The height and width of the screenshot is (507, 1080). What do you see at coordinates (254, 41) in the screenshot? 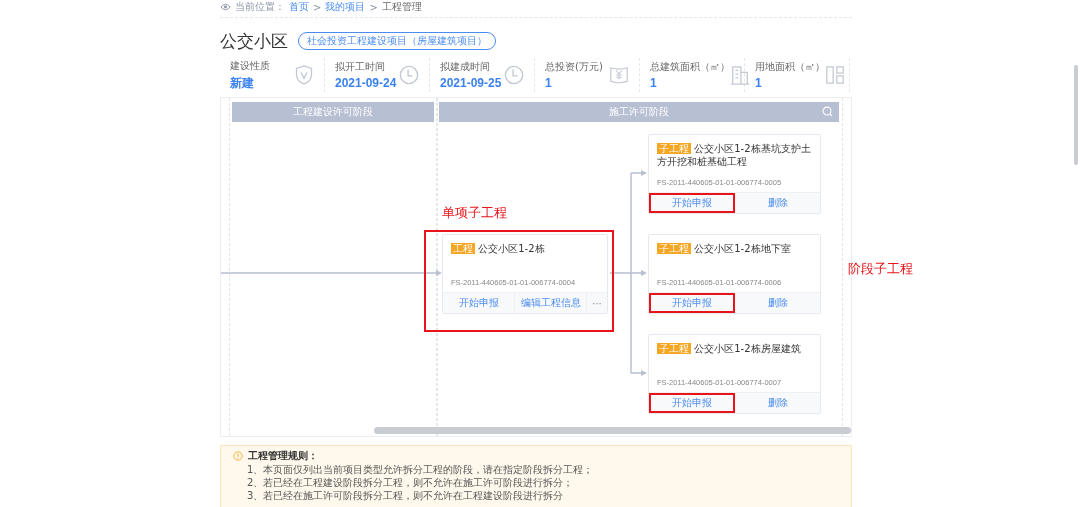
I see `project-title: 公交小区` at bounding box center [254, 41].